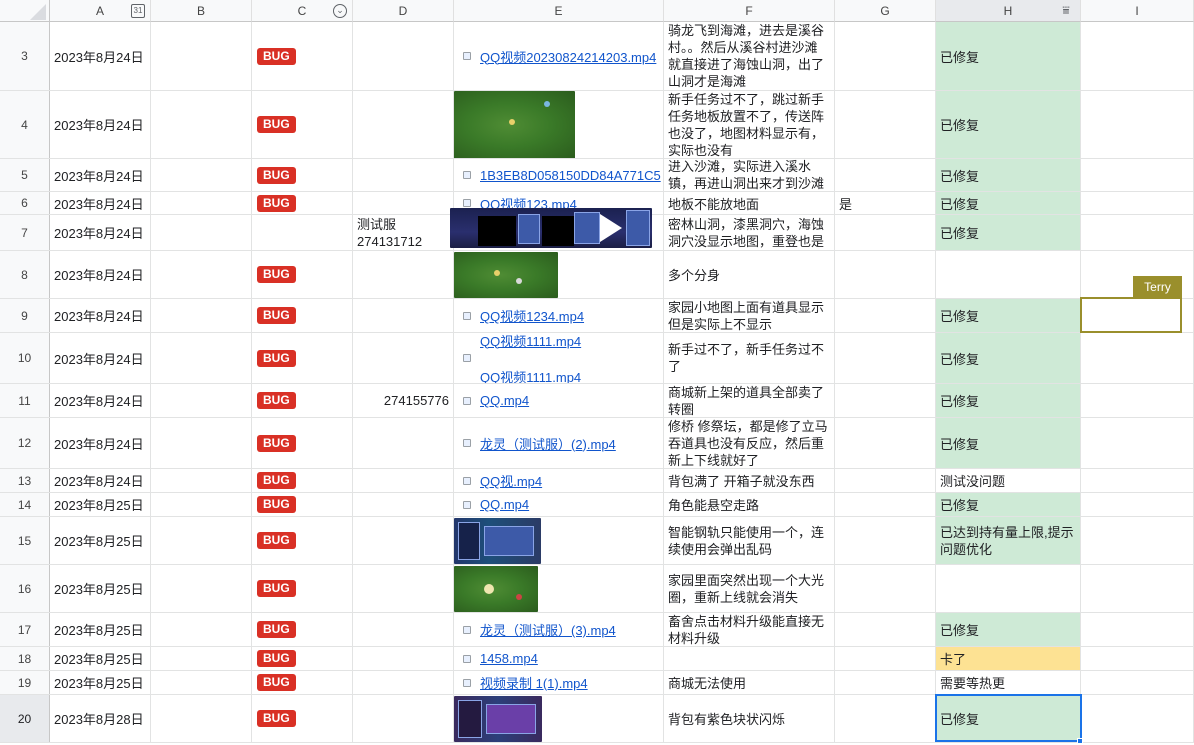  I want to click on description-cell: 商城无法使用, so click(749, 682).